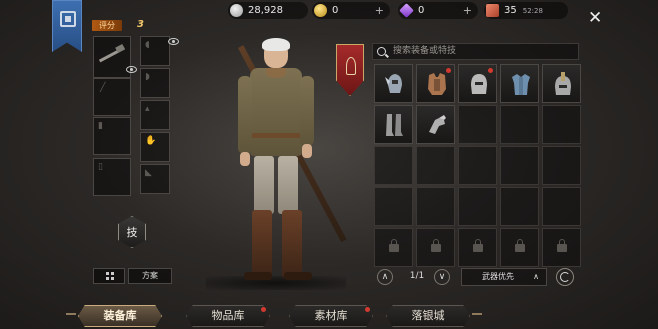  Describe the element at coordinates (132, 232) in the screenshot. I see `skill-button: 技` at that location.